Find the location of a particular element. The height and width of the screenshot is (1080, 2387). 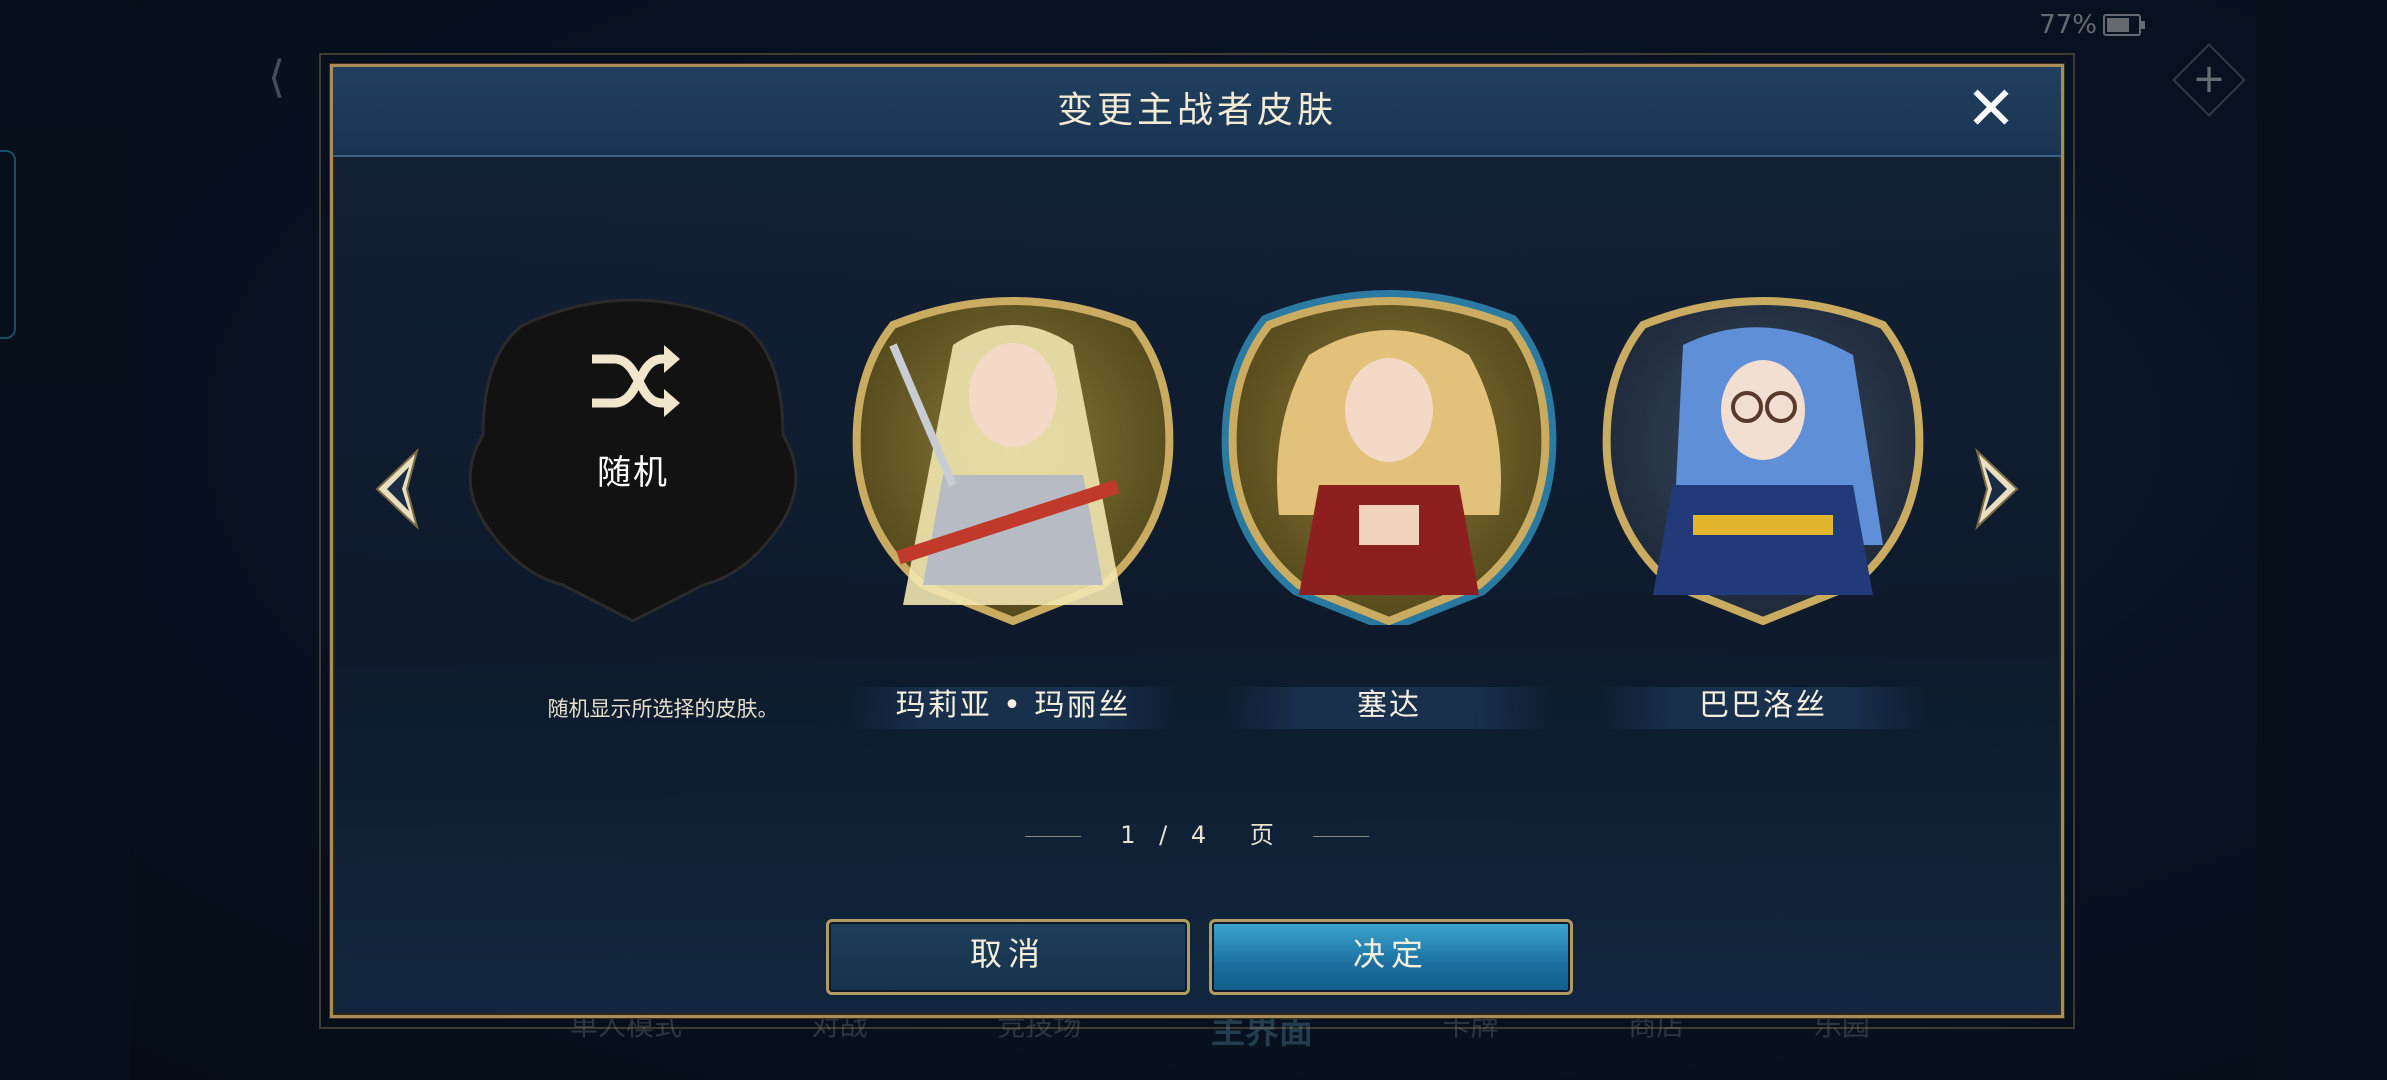

next-page-arrow-icon is located at coordinates (1997, 489).